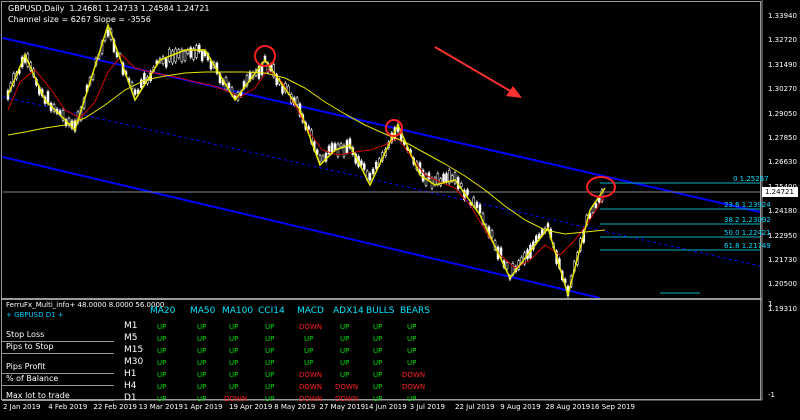 The width and height of the screenshot is (800, 420). I want to click on price-tick: 1.32720, so click(782, 40).